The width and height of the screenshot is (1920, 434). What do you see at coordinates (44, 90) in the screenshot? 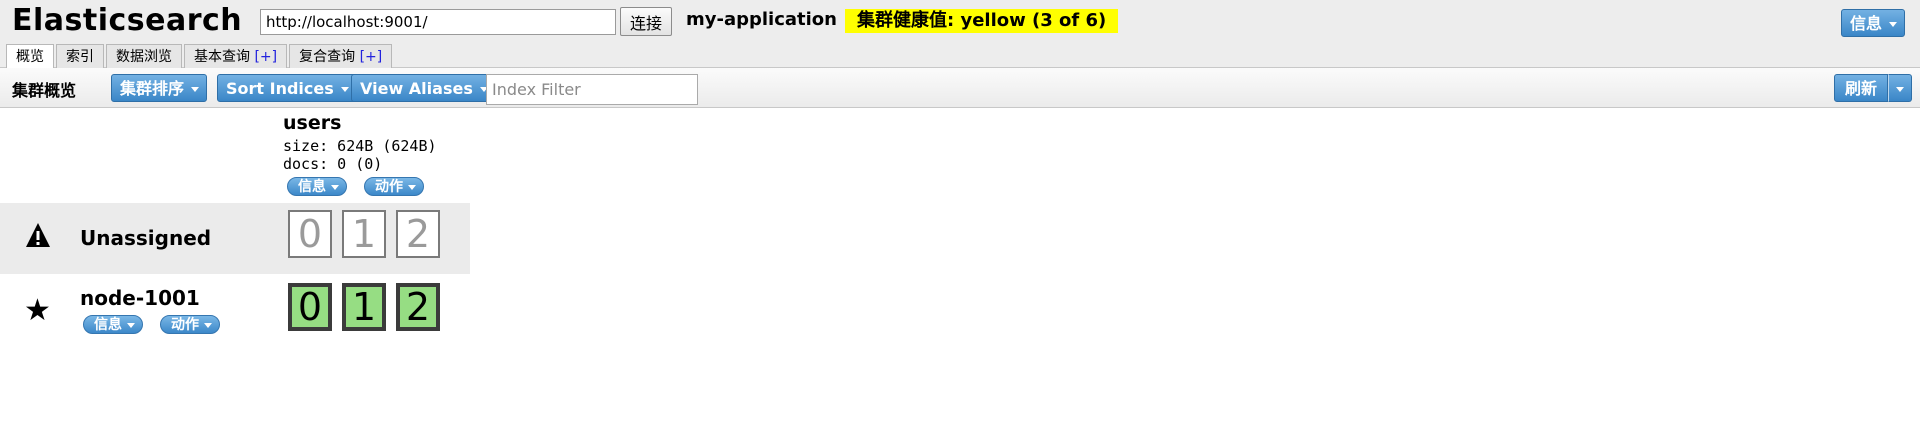
I see `toolbar-title: 集群概览` at bounding box center [44, 90].